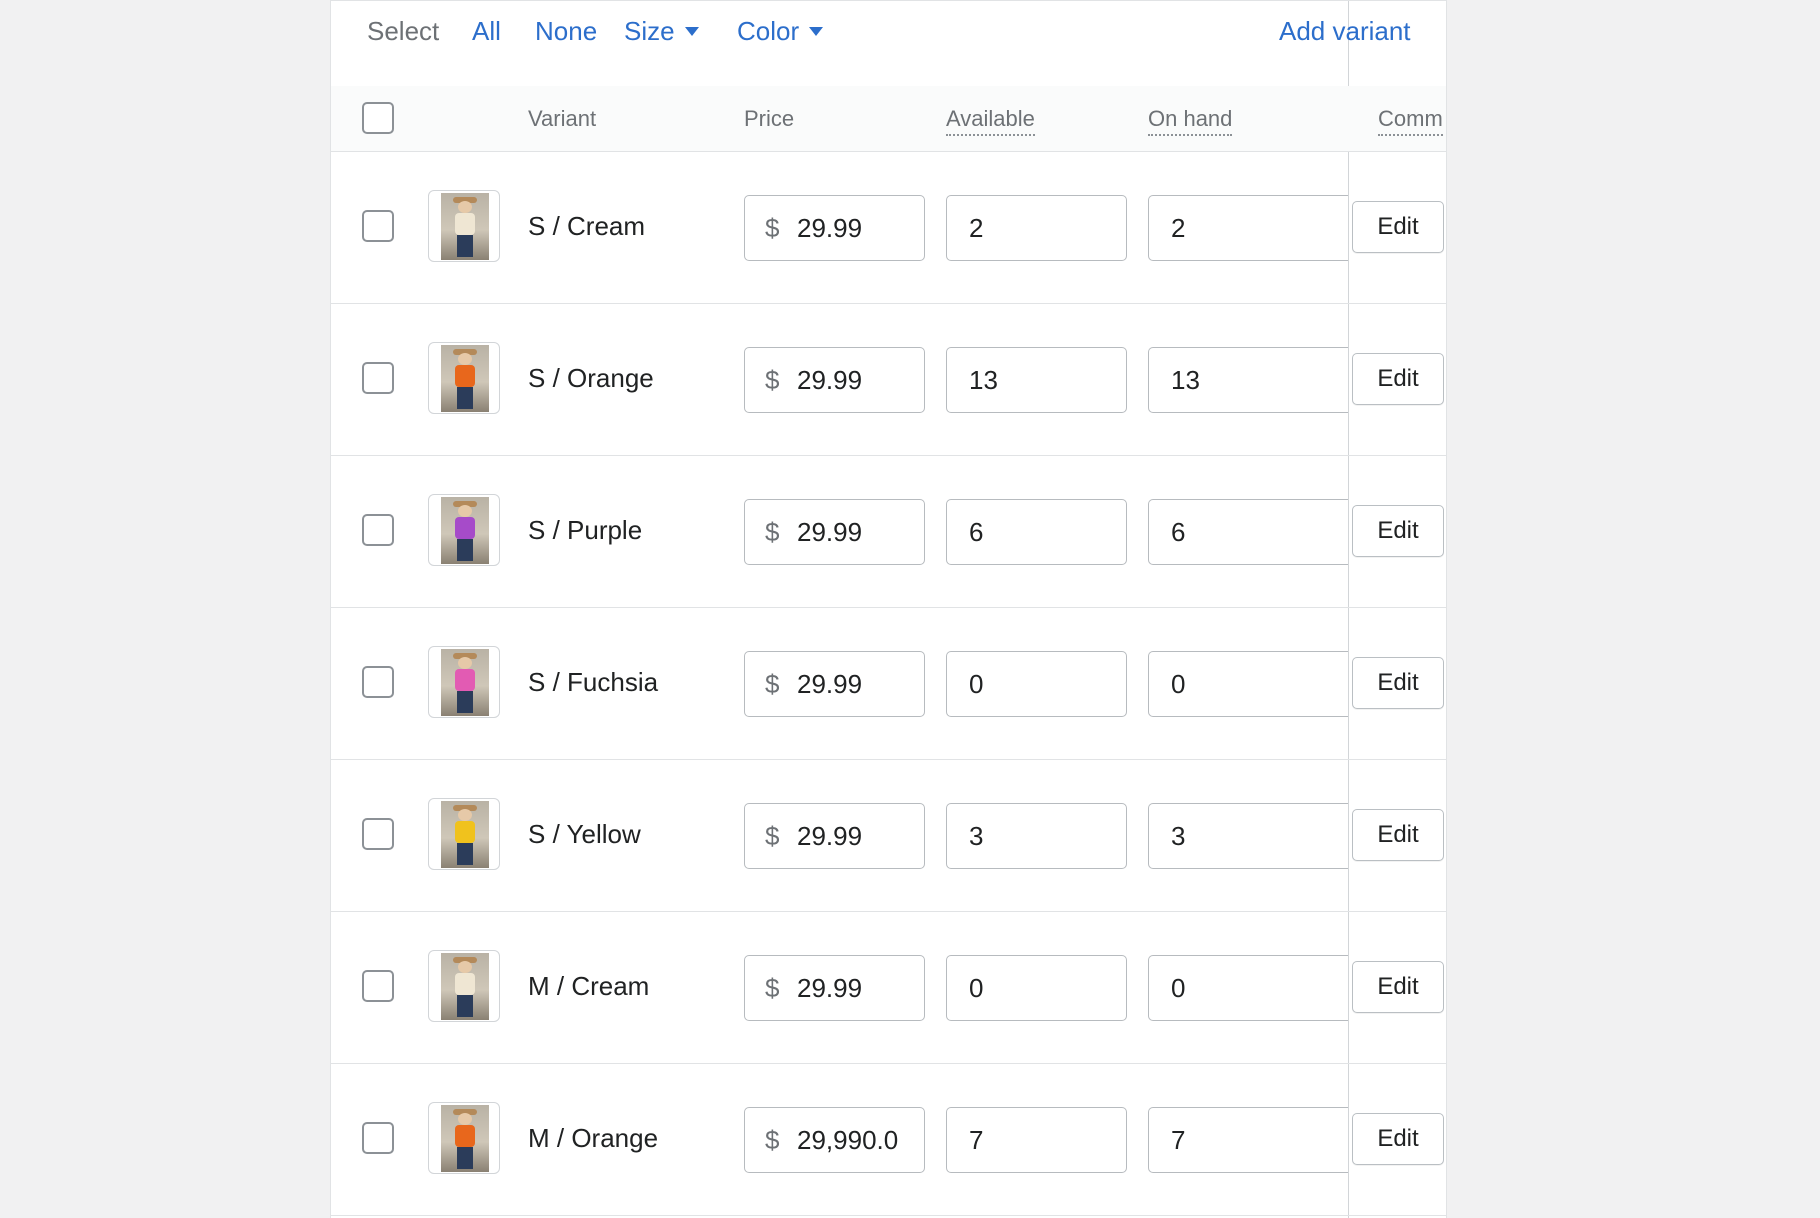 This screenshot has width=1820, height=1218. What do you see at coordinates (976, 1140) in the screenshot?
I see `available-value: 7` at bounding box center [976, 1140].